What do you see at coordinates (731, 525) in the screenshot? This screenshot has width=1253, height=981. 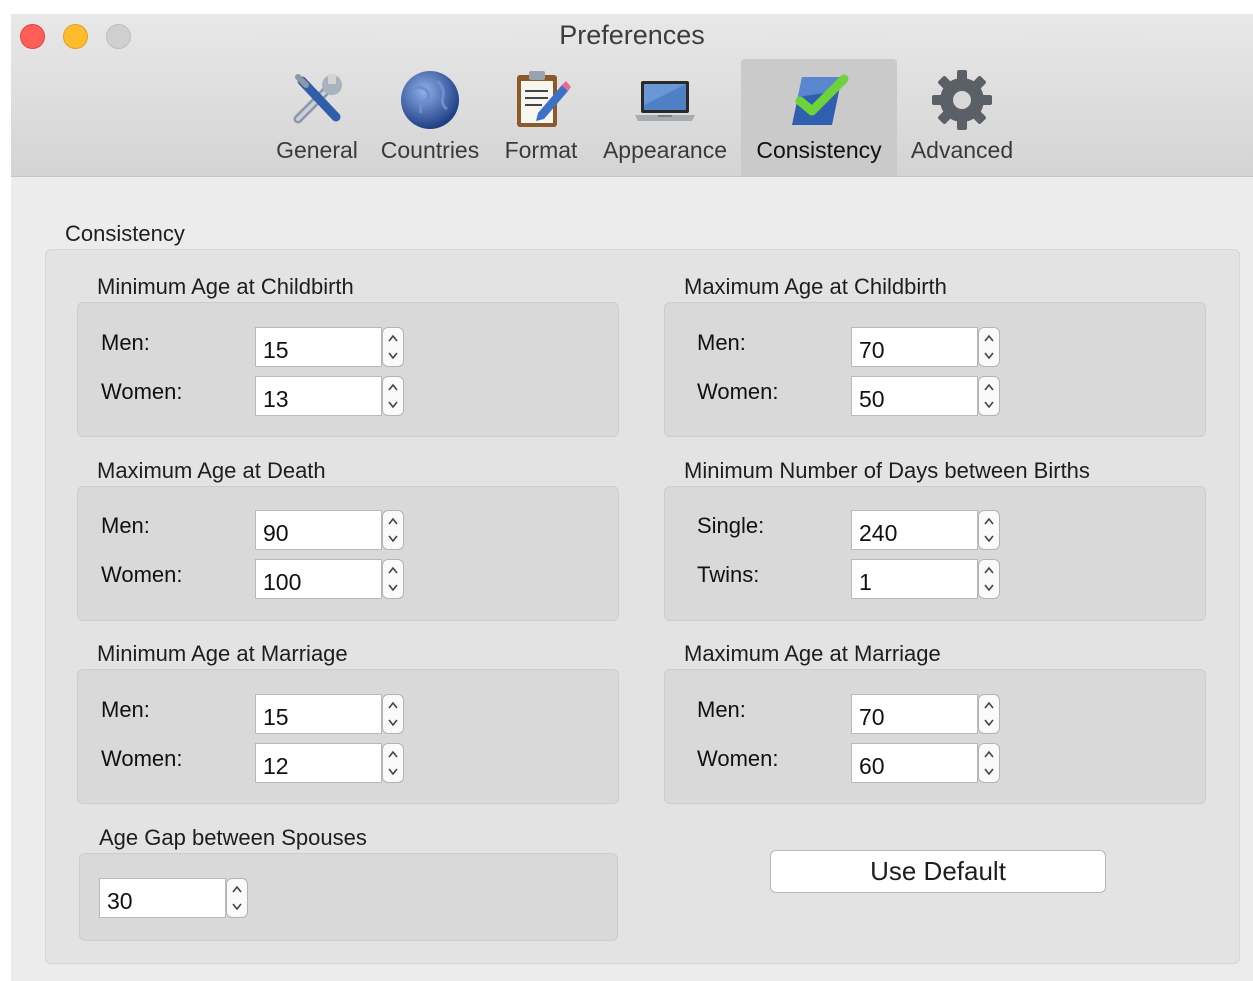 I see `field-label: Single:` at bounding box center [731, 525].